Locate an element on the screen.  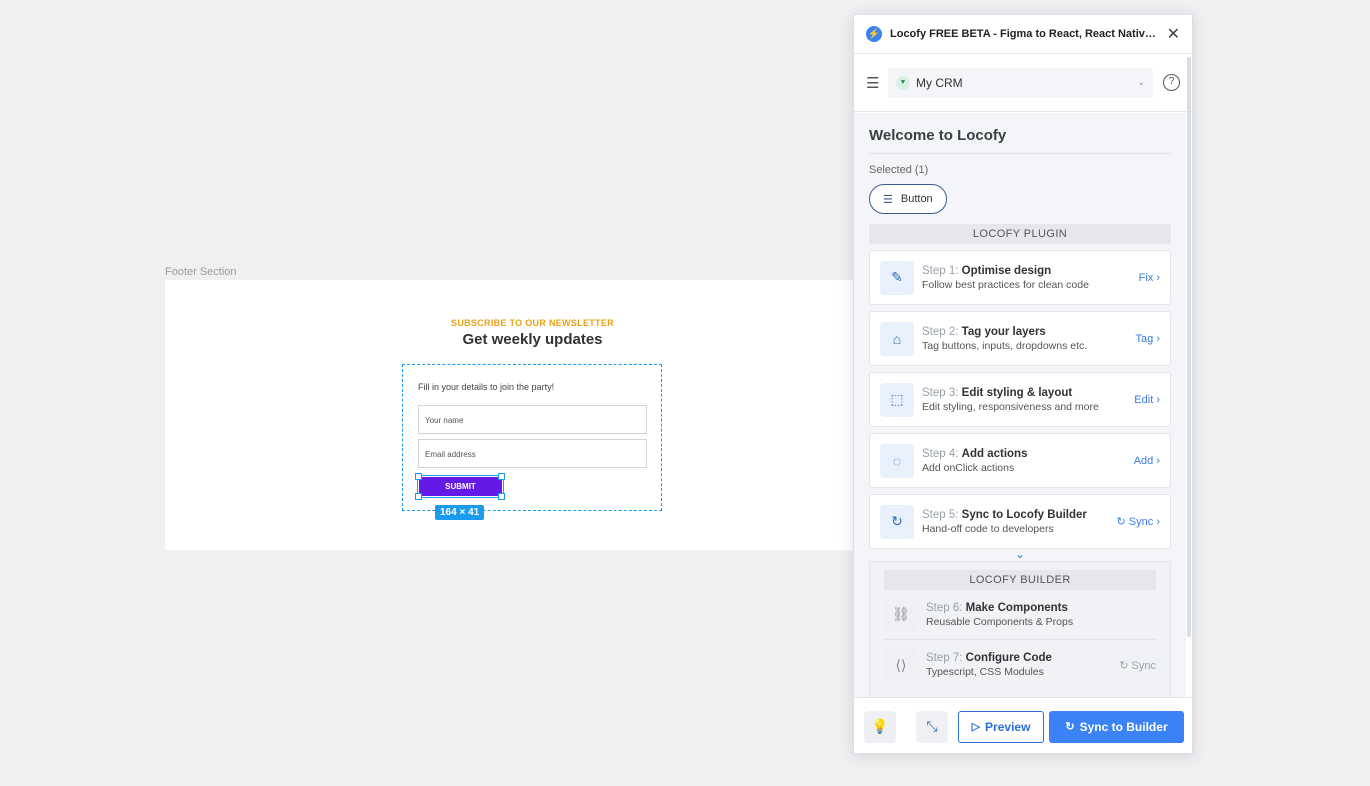
plugin-section-header: LOCOFY PLUGIN is located at coordinates (1020, 234).